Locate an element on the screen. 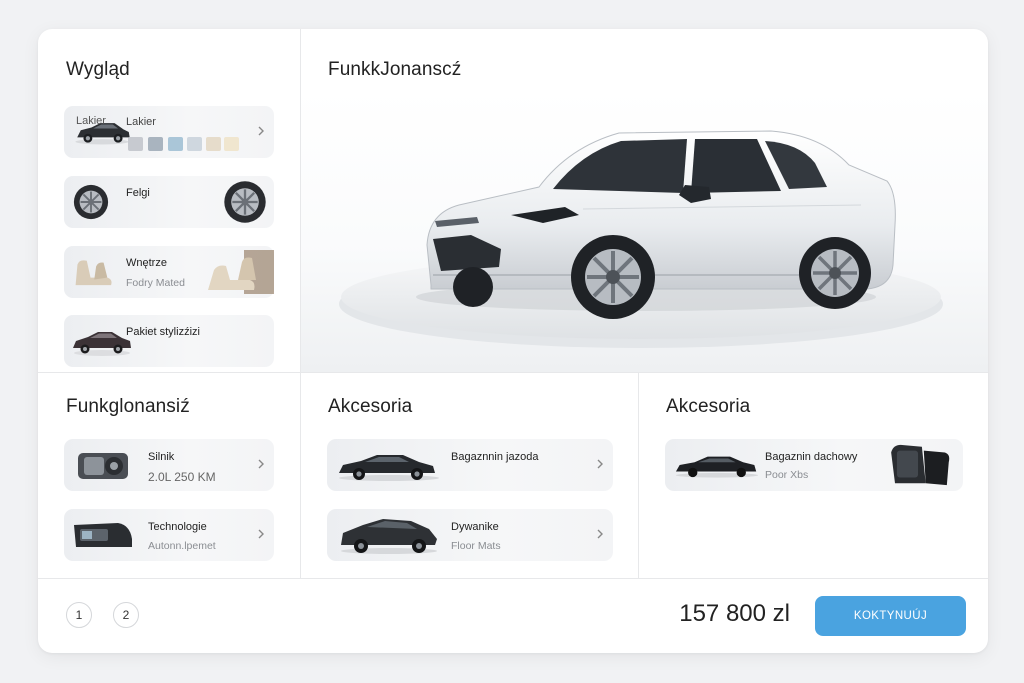 Image resolution: width=1024 pixels, height=683 pixels. page-2-button: 2 is located at coordinates (126, 615).